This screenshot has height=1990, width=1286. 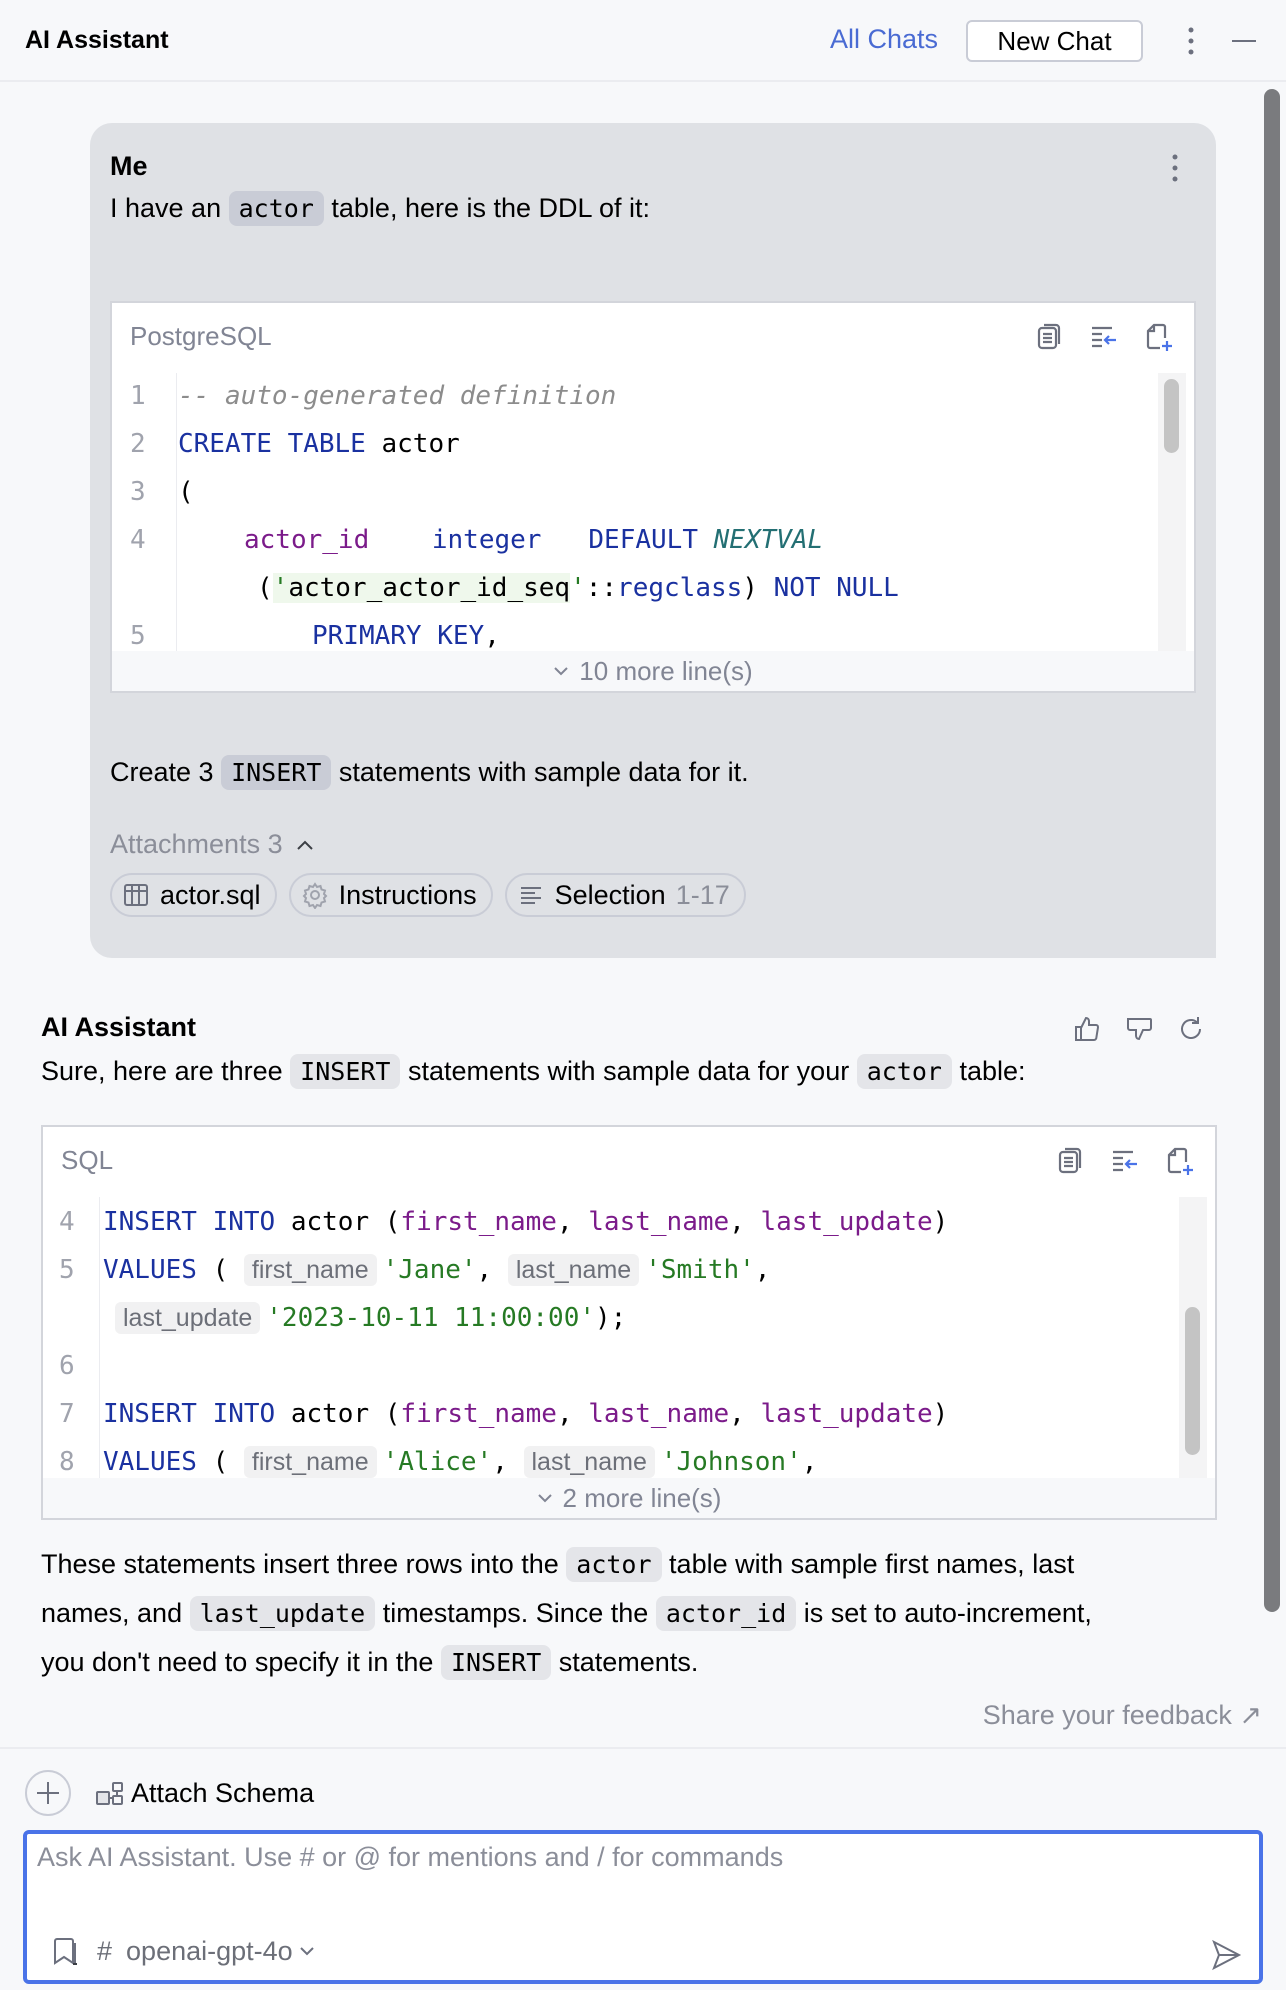 I want to click on attach-schema-label: Attach Schema, so click(x=223, y=1793).